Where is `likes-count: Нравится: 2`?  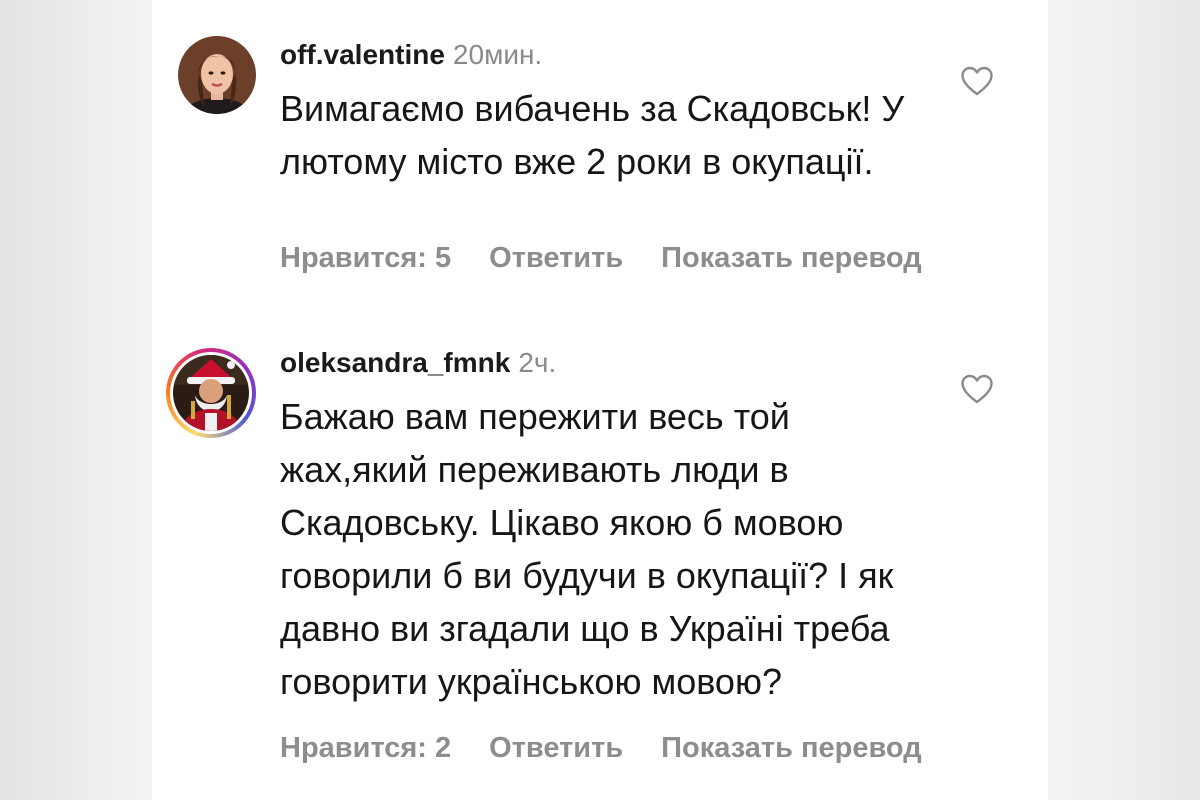
likes-count: Нравится: 2 is located at coordinates (365, 748).